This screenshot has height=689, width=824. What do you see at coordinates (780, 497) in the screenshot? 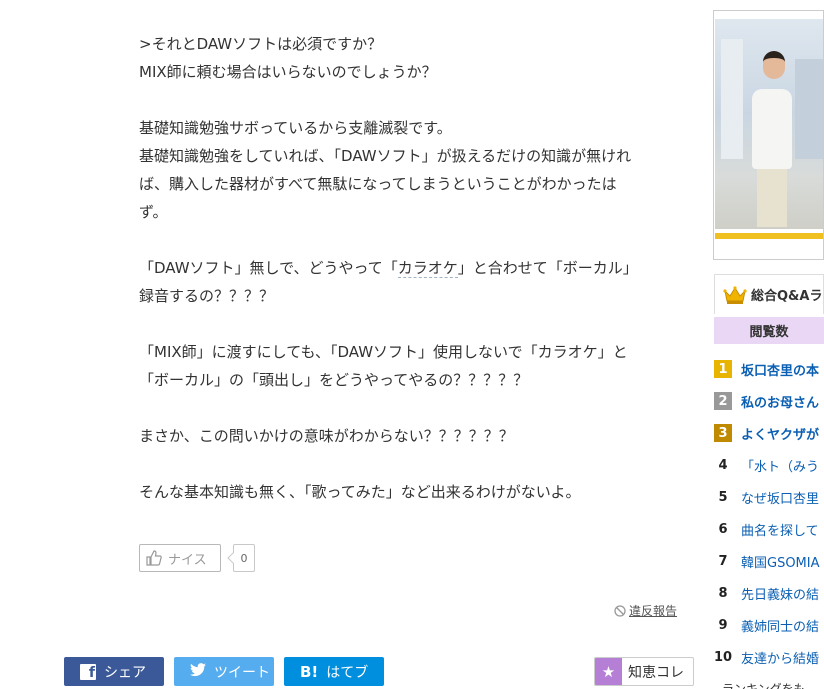
I see `ranking-item-link: なぜ坂口杏里` at bounding box center [780, 497].